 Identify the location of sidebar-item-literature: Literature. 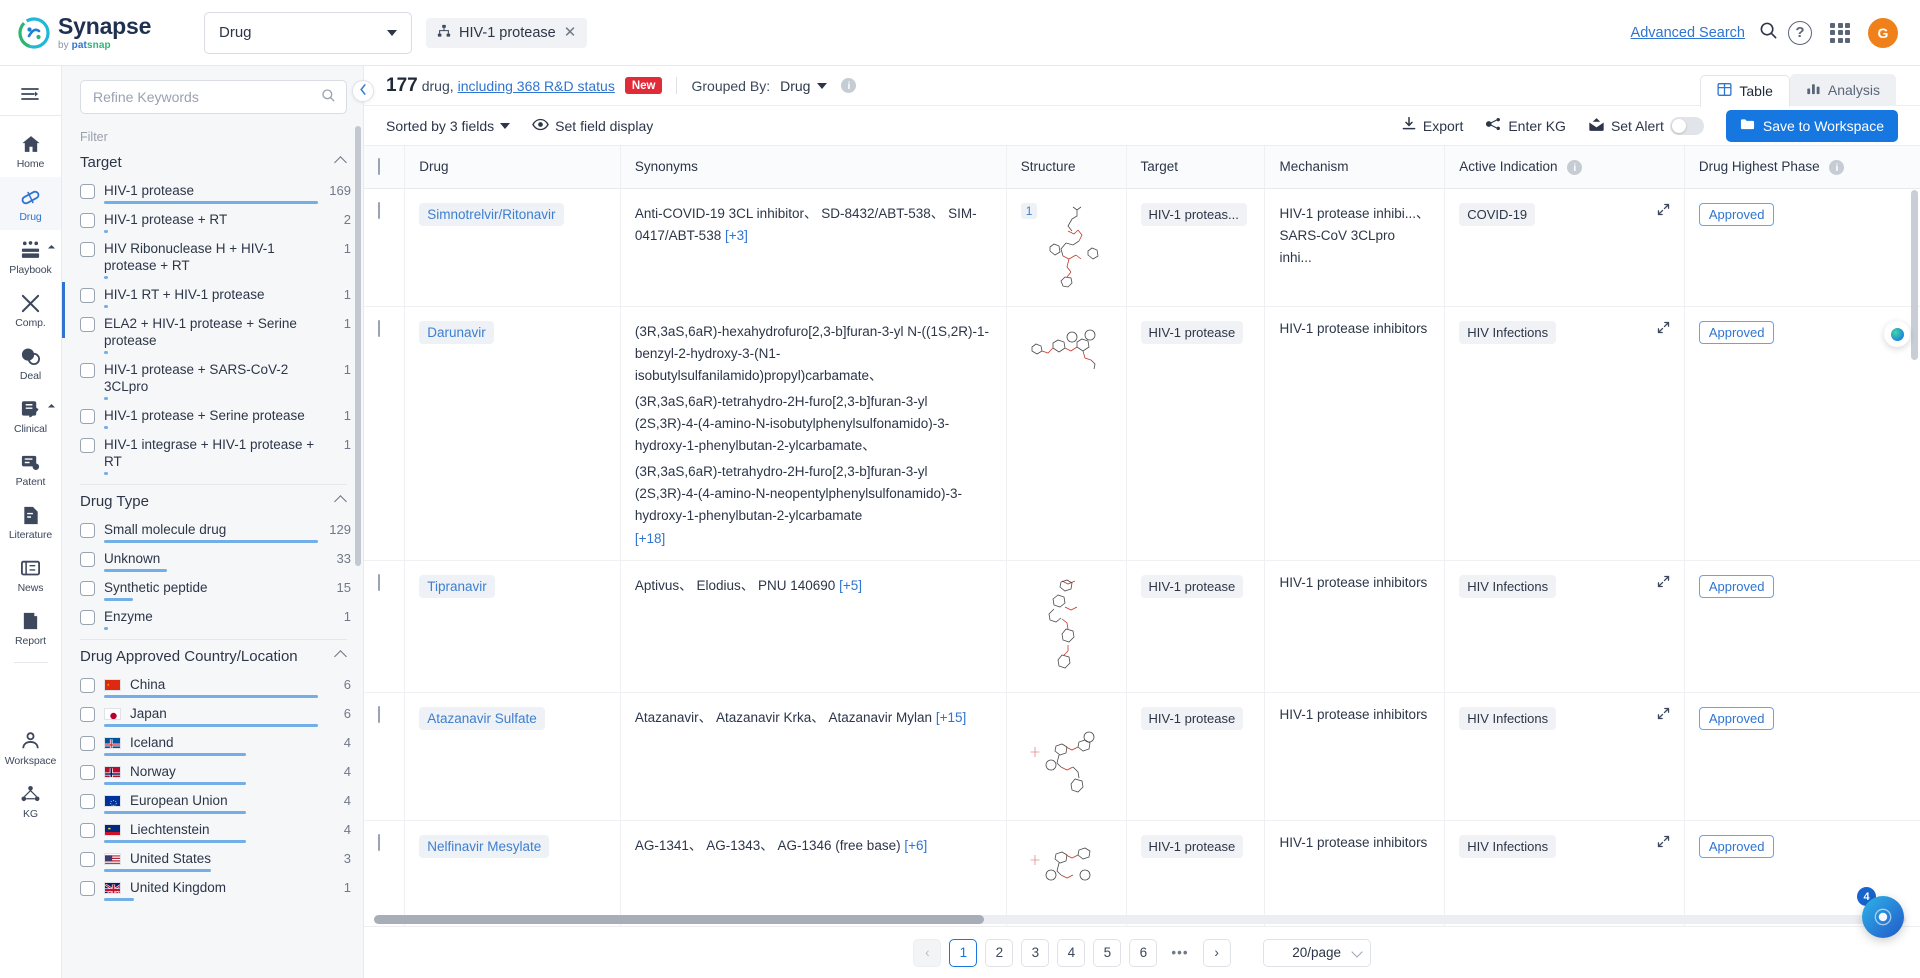
(30, 521).